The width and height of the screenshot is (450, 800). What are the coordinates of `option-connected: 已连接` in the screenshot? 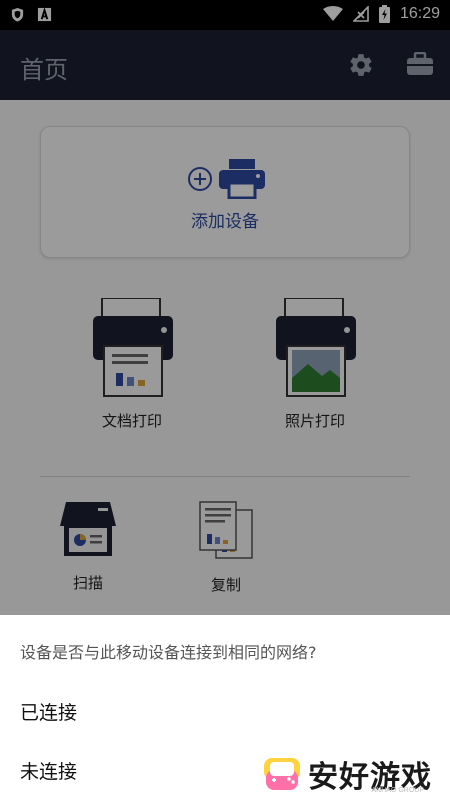 It's located at (48, 711).